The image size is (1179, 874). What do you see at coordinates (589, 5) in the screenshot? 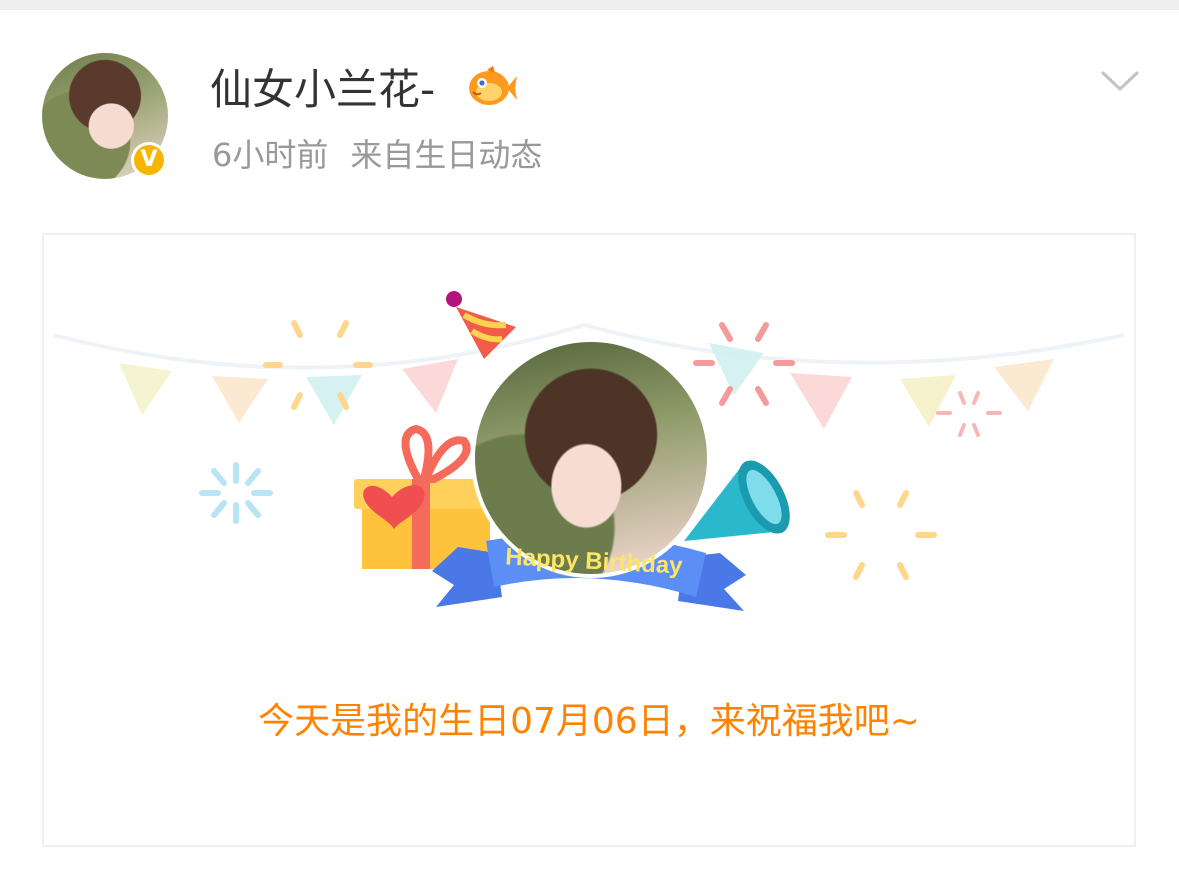
I see `top-divider` at bounding box center [589, 5].